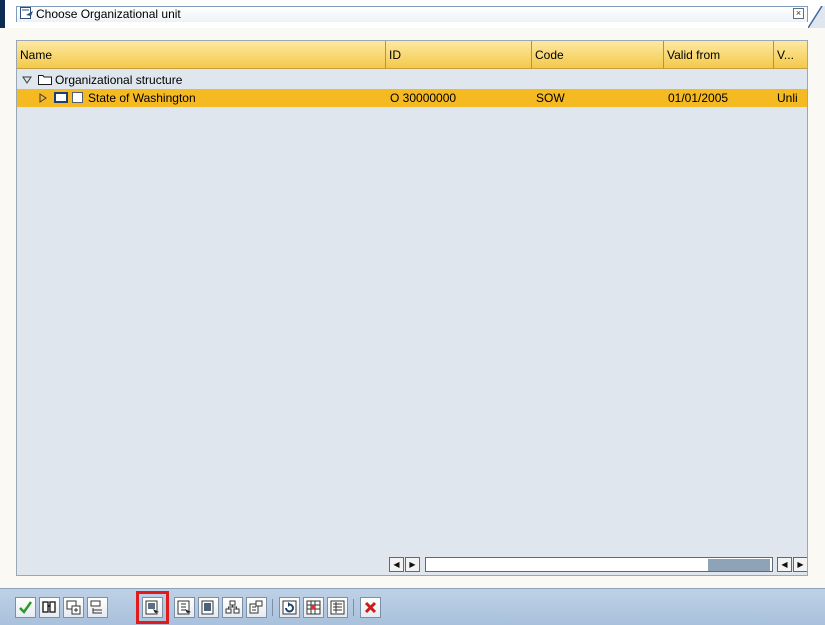 This screenshot has height=625, width=825. Describe the element at coordinates (201, 55) in the screenshot. I see `column-header-name: Name` at that location.